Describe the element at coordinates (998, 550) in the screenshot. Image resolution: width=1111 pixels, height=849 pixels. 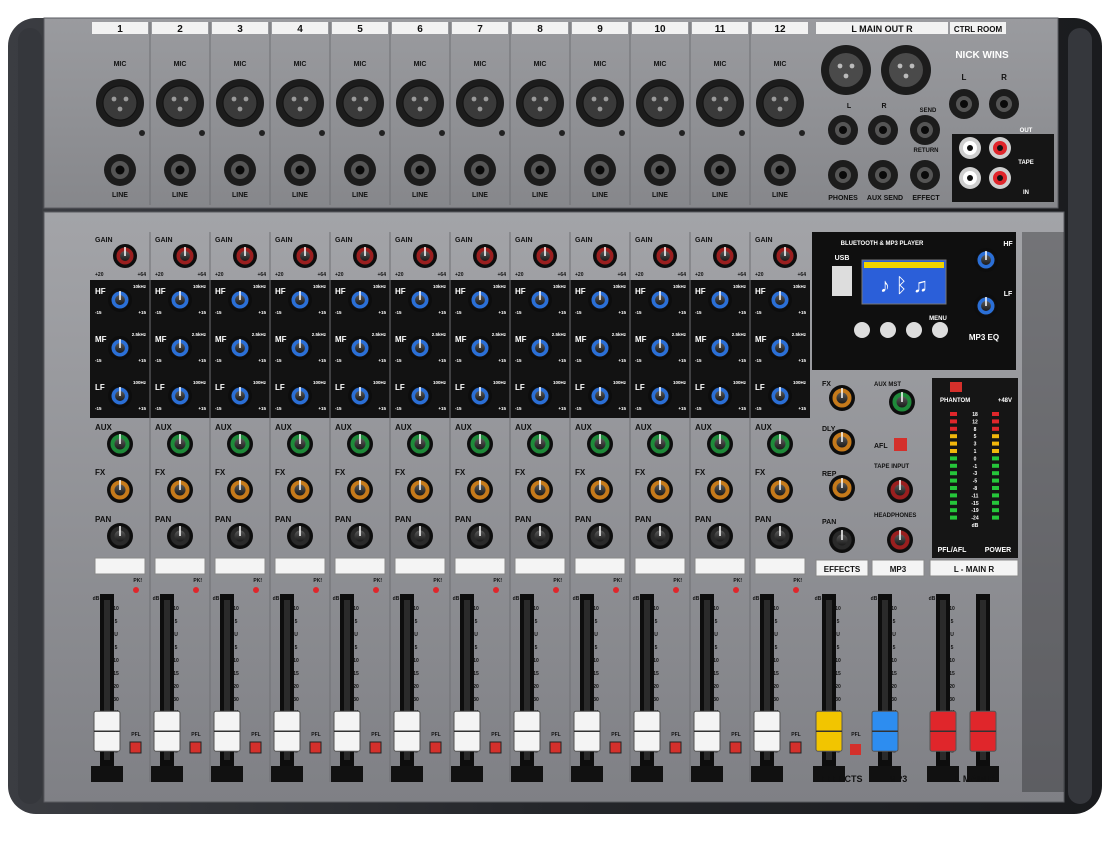
I see `power-label: POWER` at that location.